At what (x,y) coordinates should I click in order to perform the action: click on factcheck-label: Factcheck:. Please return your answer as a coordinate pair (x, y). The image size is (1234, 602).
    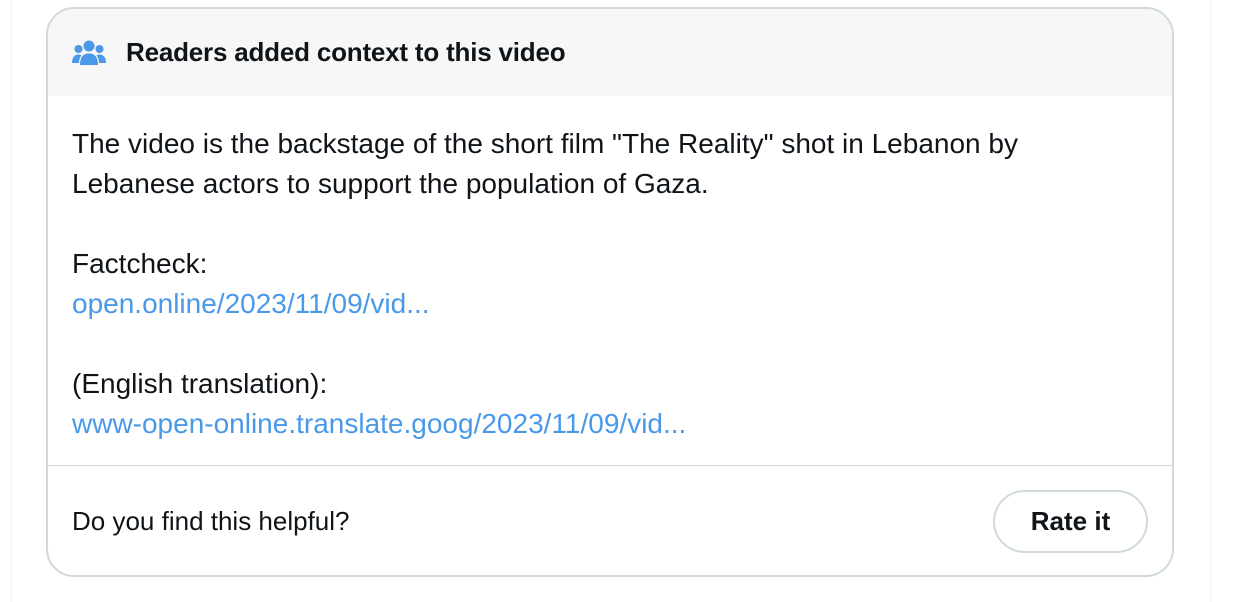
    Looking at the image, I should click on (140, 263).